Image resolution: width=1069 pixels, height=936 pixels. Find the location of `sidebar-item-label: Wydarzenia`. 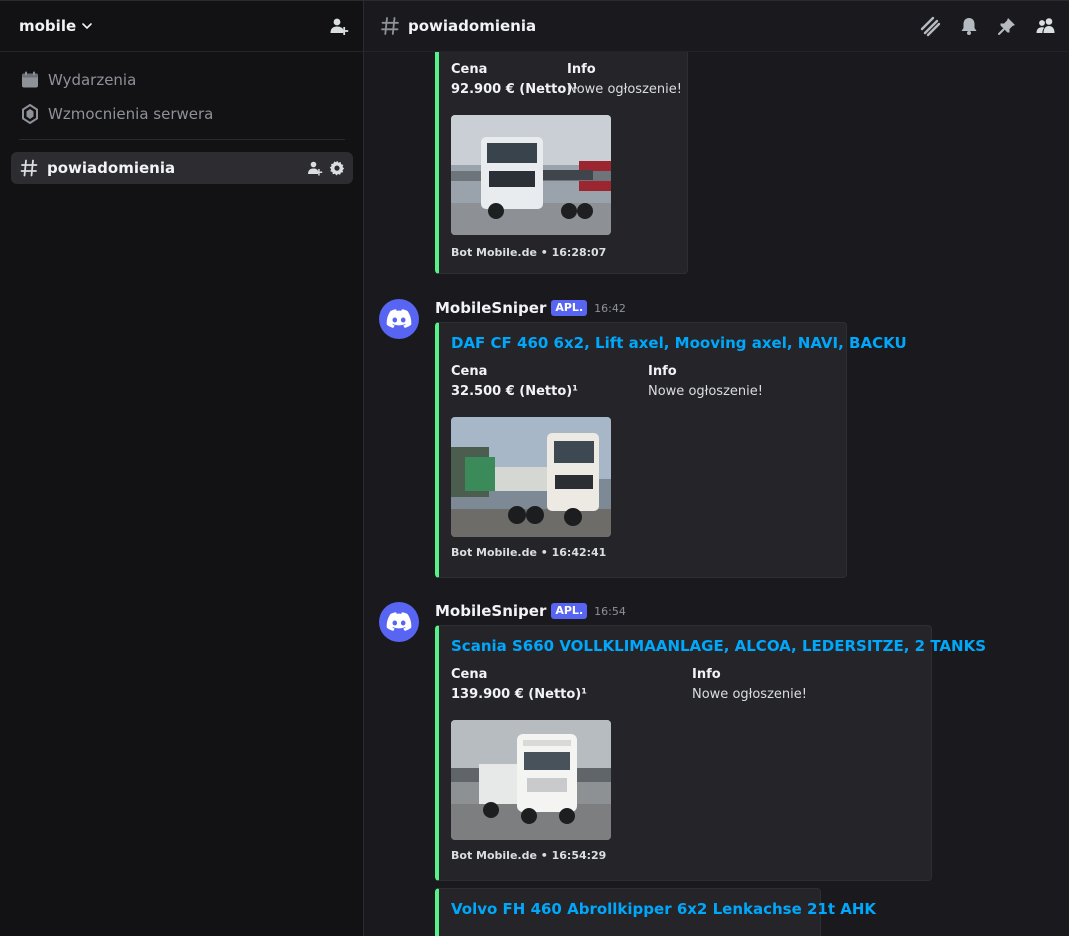

sidebar-item-label: Wydarzenia is located at coordinates (92, 80).